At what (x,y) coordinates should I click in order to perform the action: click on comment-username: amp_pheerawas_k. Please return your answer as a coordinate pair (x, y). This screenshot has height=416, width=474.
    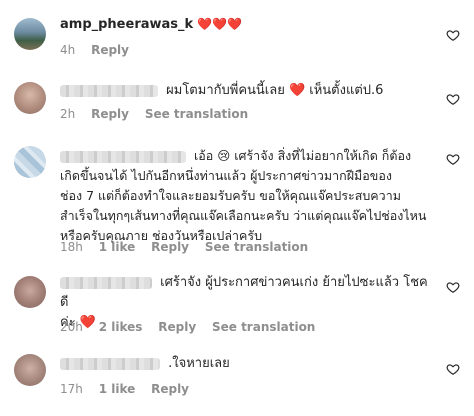
    Looking at the image, I should click on (126, 24).